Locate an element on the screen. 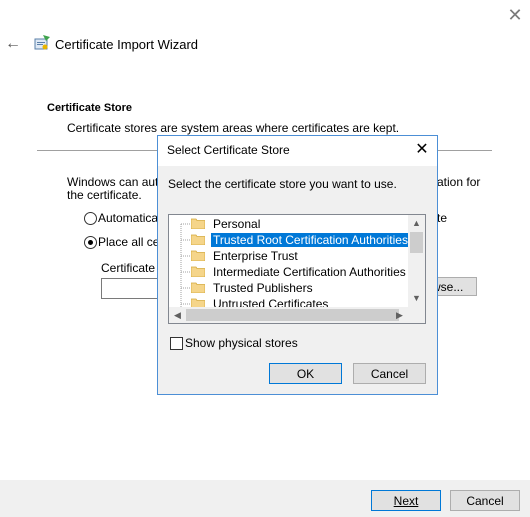  next-button-label: Next is located at coordinates (406, 501).